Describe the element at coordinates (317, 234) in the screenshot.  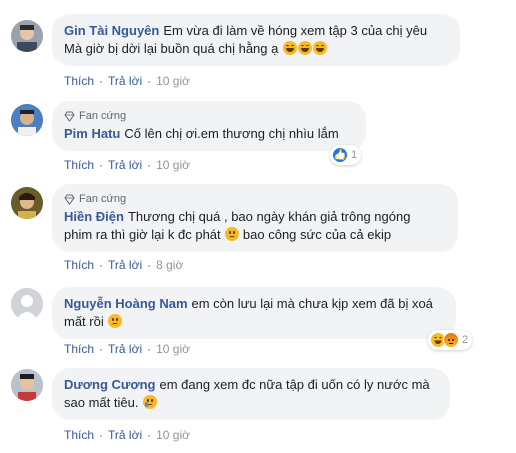
I see `comment-text: bao công sức của cả ekip` at that location.